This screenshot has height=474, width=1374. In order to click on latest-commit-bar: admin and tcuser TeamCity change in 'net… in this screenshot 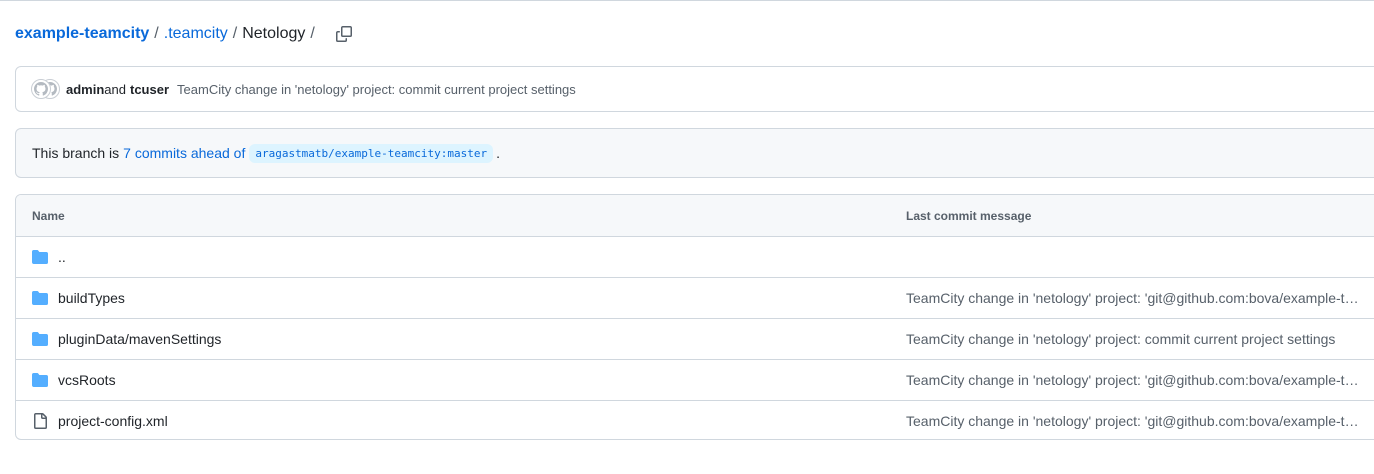, I will do `click(694, 89)`.